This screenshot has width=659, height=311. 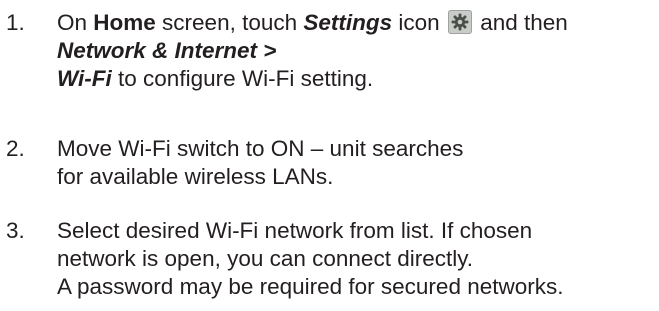 What do you see at coordinates (15, 22) in the screenshot?
I see `step-number: 1.` at bounding box center [15, 22].